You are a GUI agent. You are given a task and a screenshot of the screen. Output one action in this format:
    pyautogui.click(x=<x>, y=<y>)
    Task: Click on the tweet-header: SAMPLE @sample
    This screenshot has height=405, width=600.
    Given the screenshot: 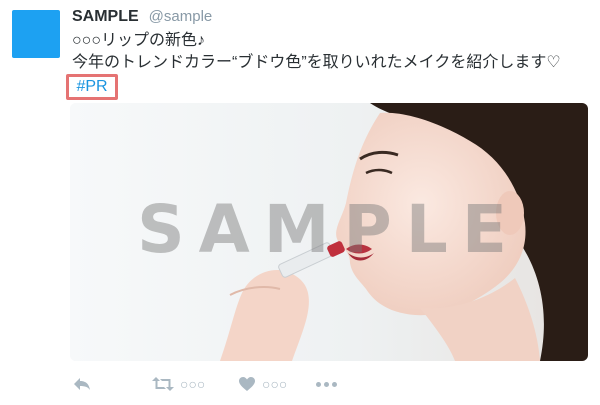 What is the action you would take?
    pyautogui.click(x=142, y=18)
    